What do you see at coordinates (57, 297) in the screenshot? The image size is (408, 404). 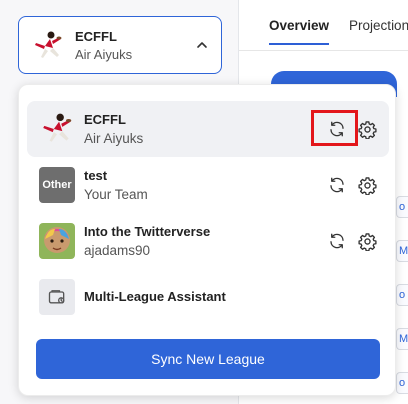 I see `wallet-icon` at bounding box center [57, 297].